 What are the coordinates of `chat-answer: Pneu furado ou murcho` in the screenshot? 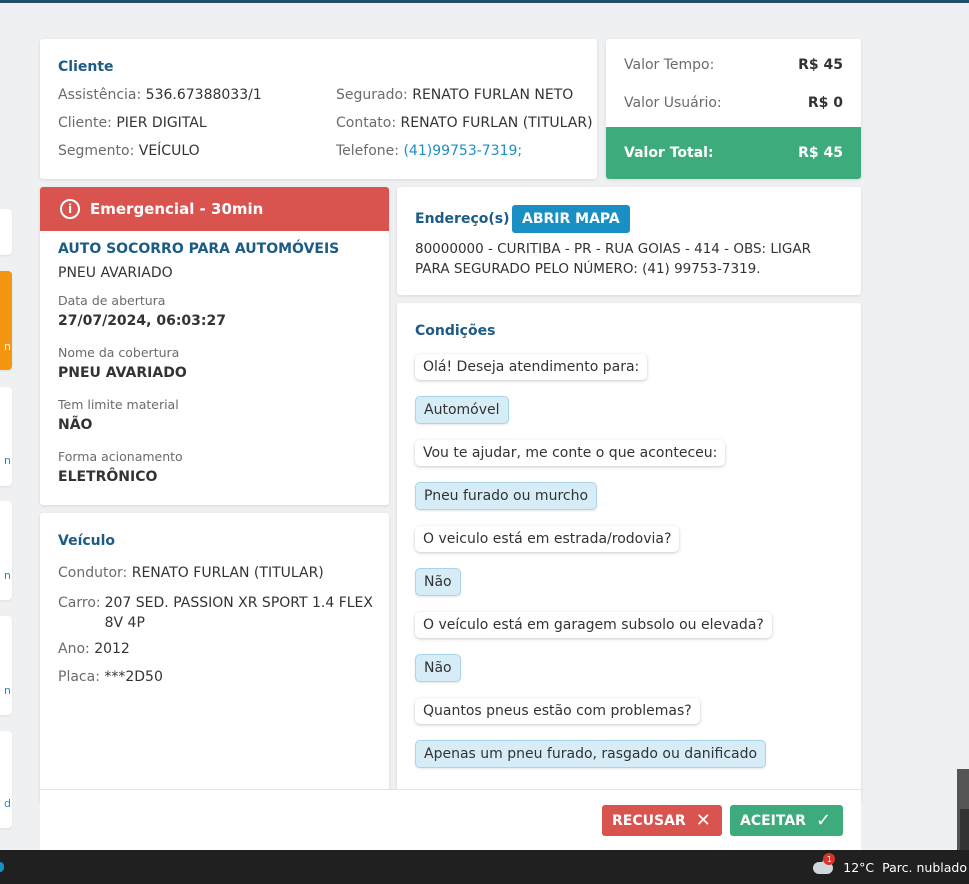 It's located at (506, 496).